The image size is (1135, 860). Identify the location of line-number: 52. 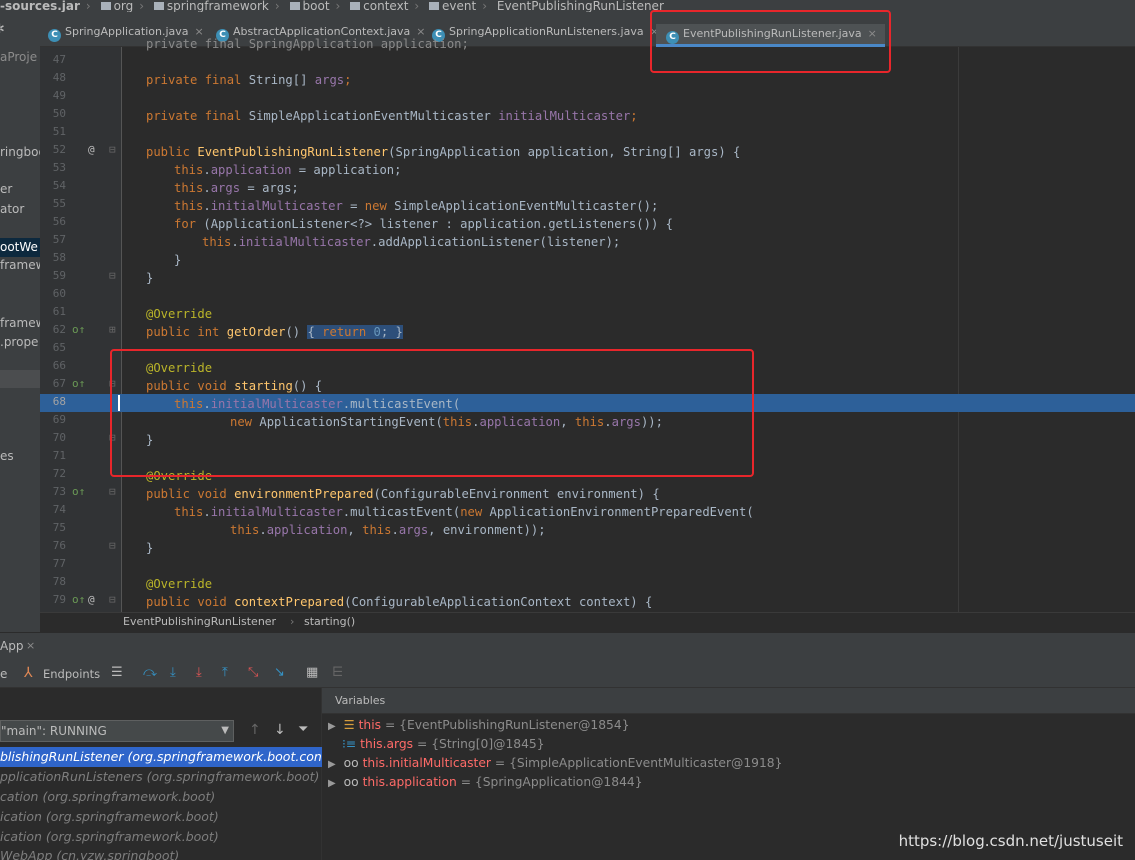
(59, 149).